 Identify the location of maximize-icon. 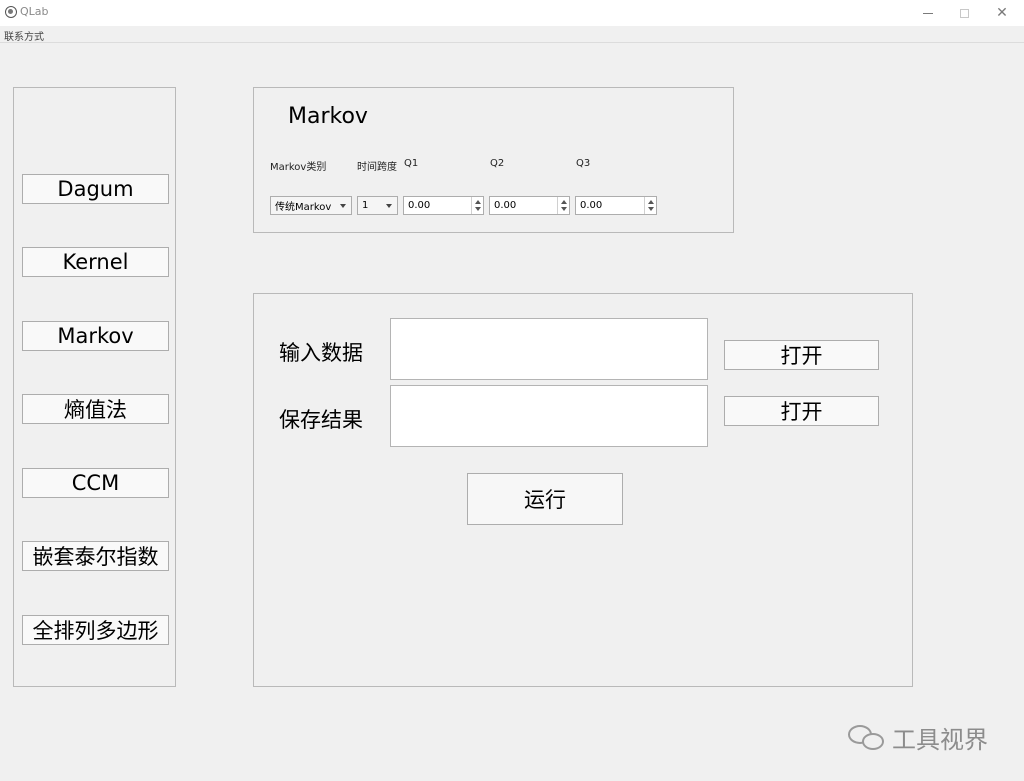
(964, 13).